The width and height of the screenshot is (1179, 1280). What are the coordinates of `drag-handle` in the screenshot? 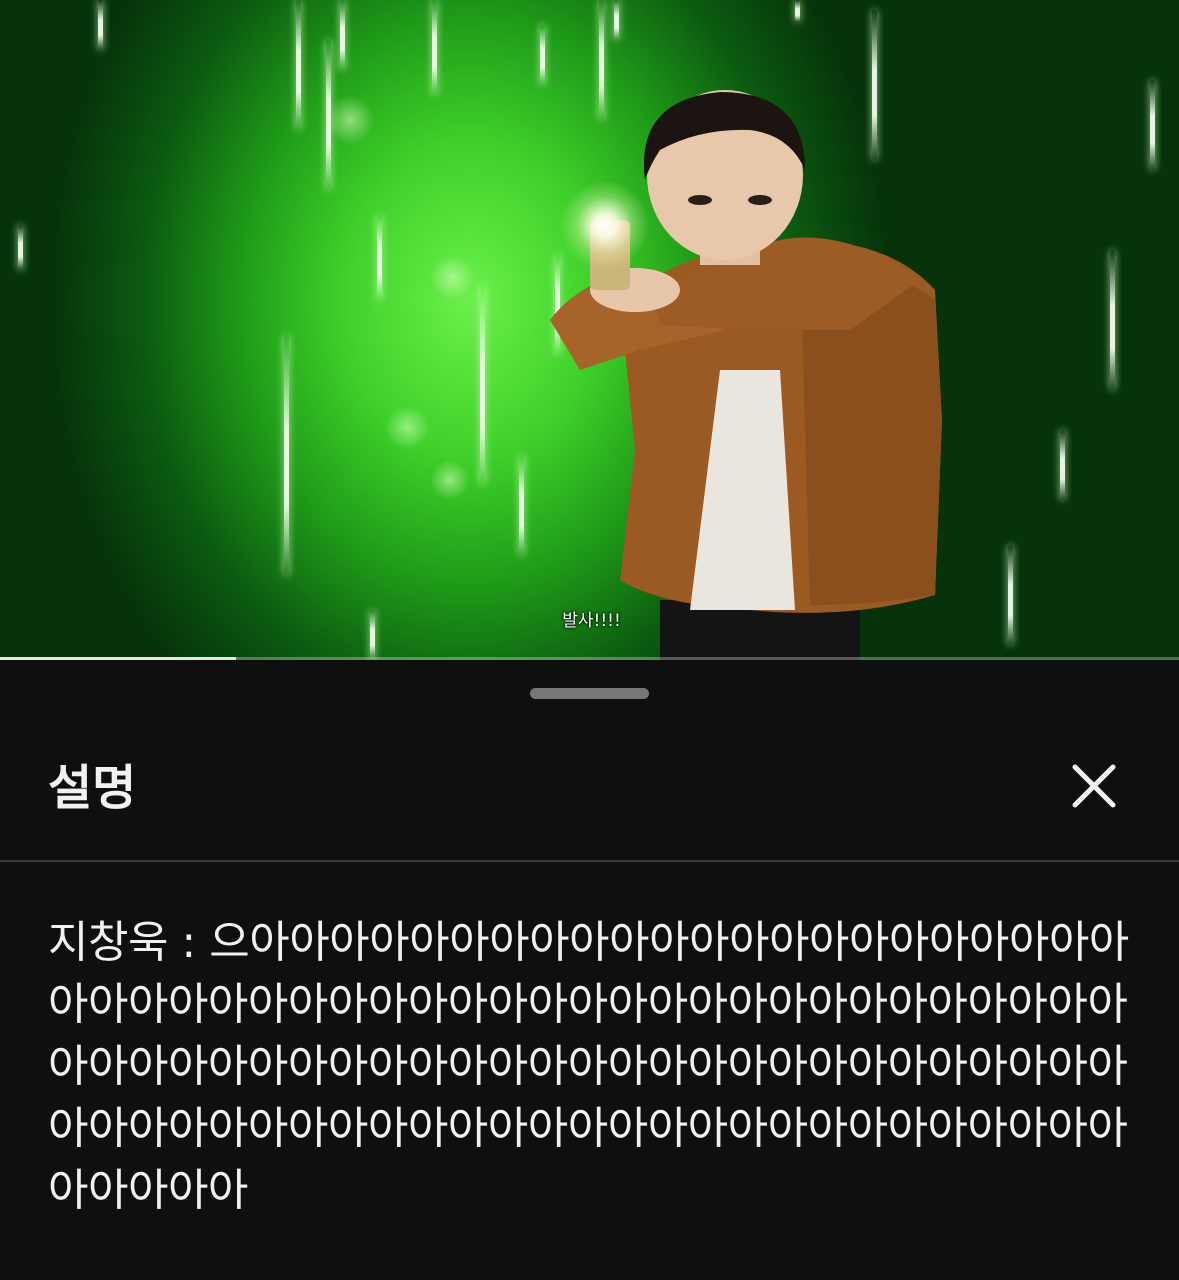 It's located at (589, 693).